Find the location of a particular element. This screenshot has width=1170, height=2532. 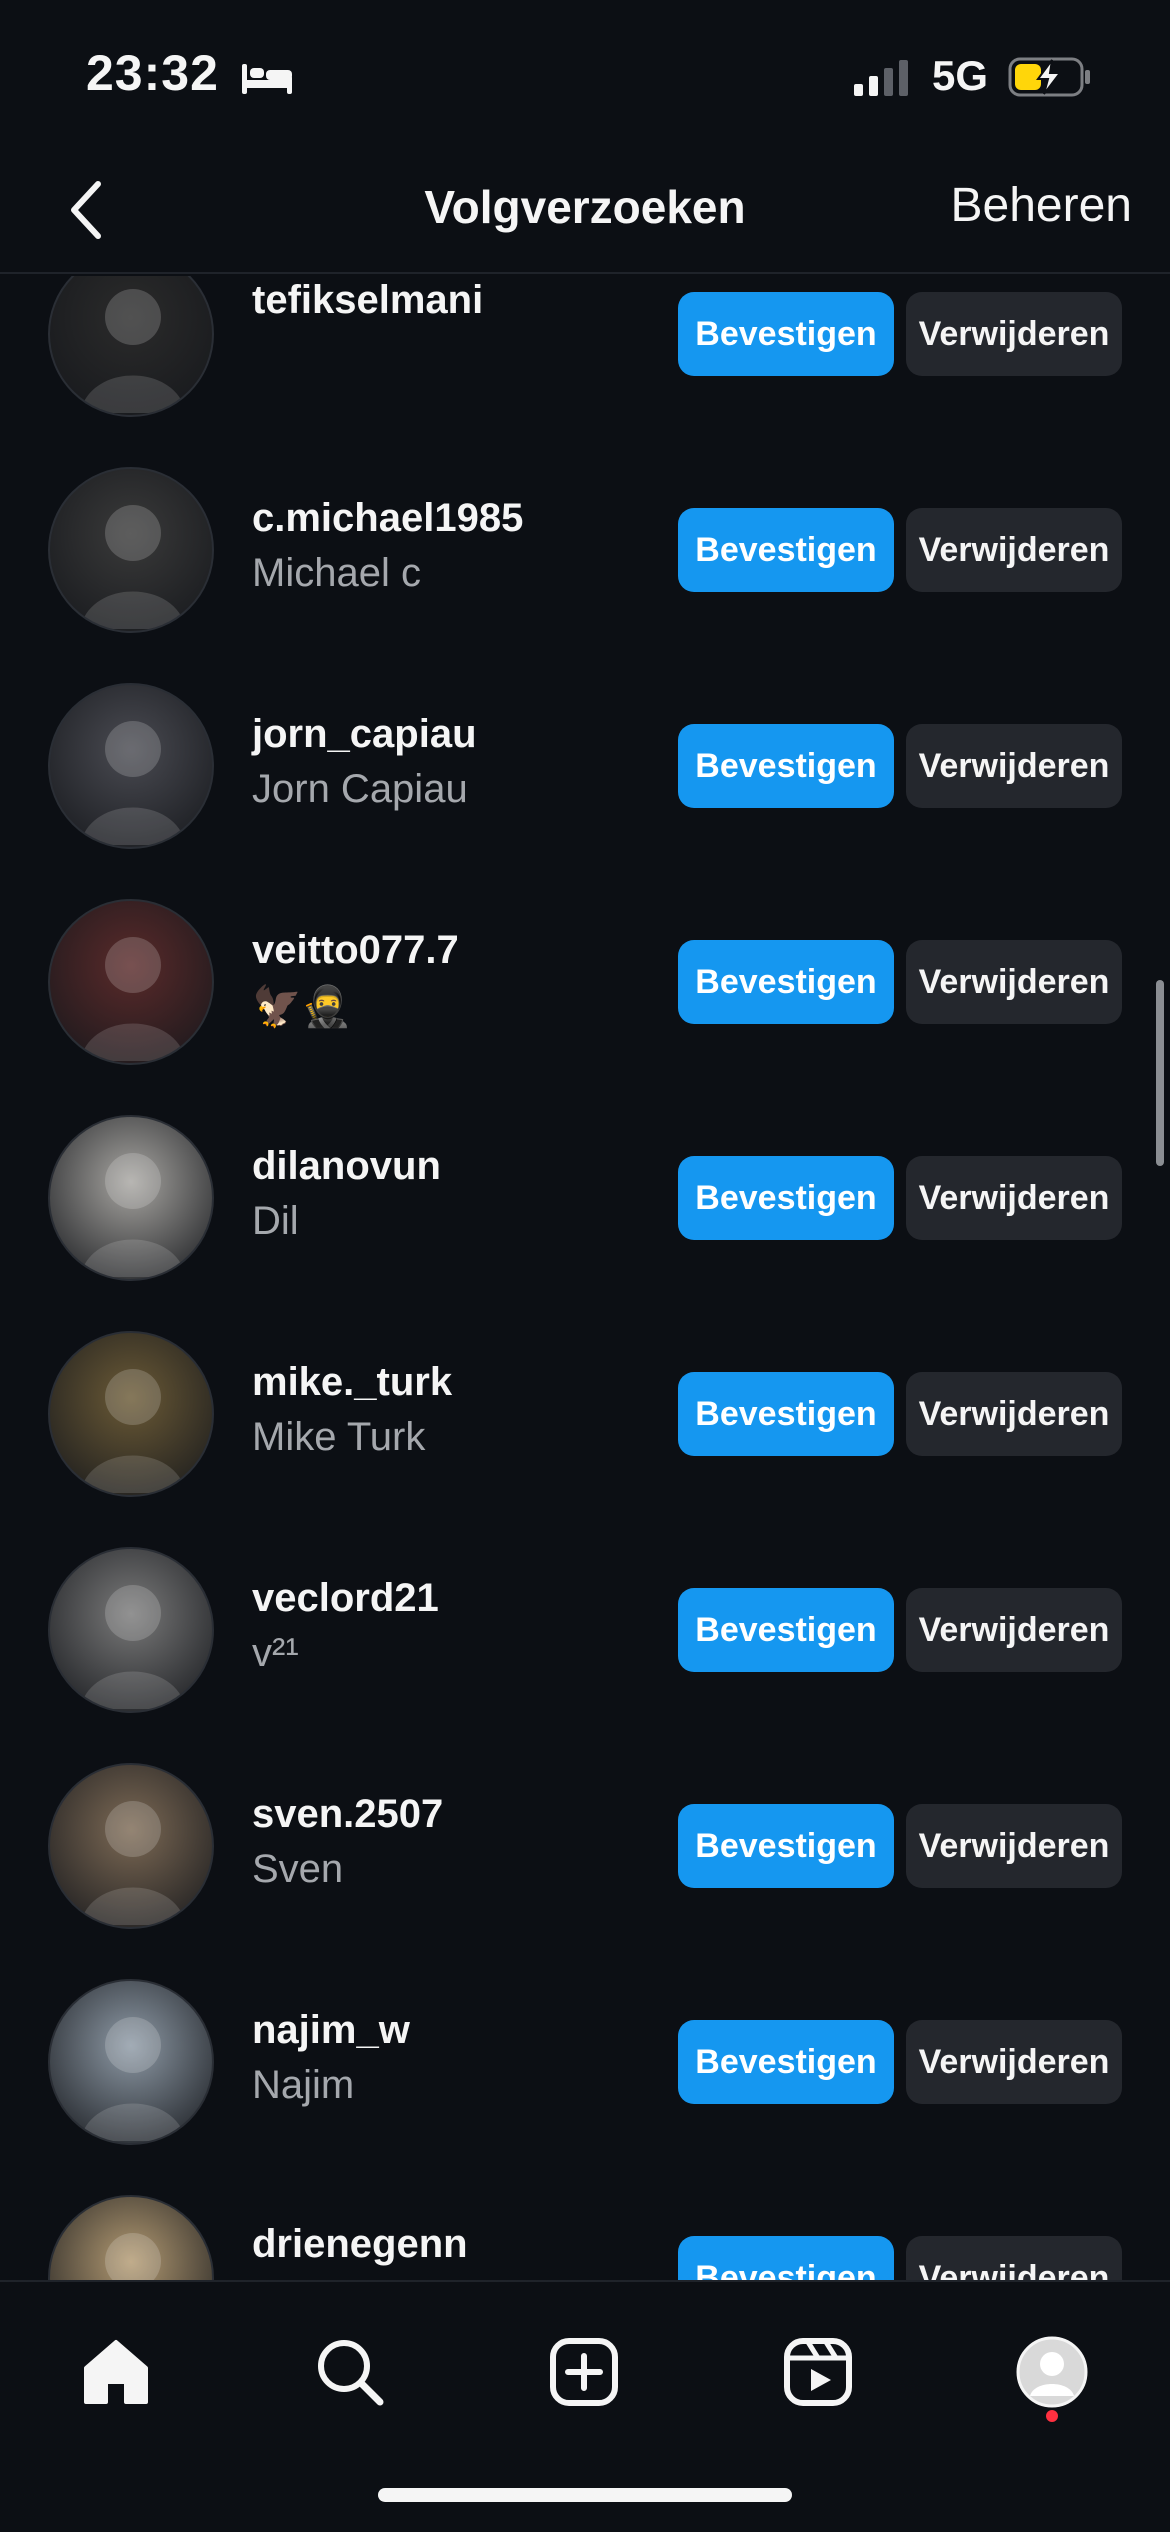

full-name: 🦅🥷 is located at coordinates (302, 1007).